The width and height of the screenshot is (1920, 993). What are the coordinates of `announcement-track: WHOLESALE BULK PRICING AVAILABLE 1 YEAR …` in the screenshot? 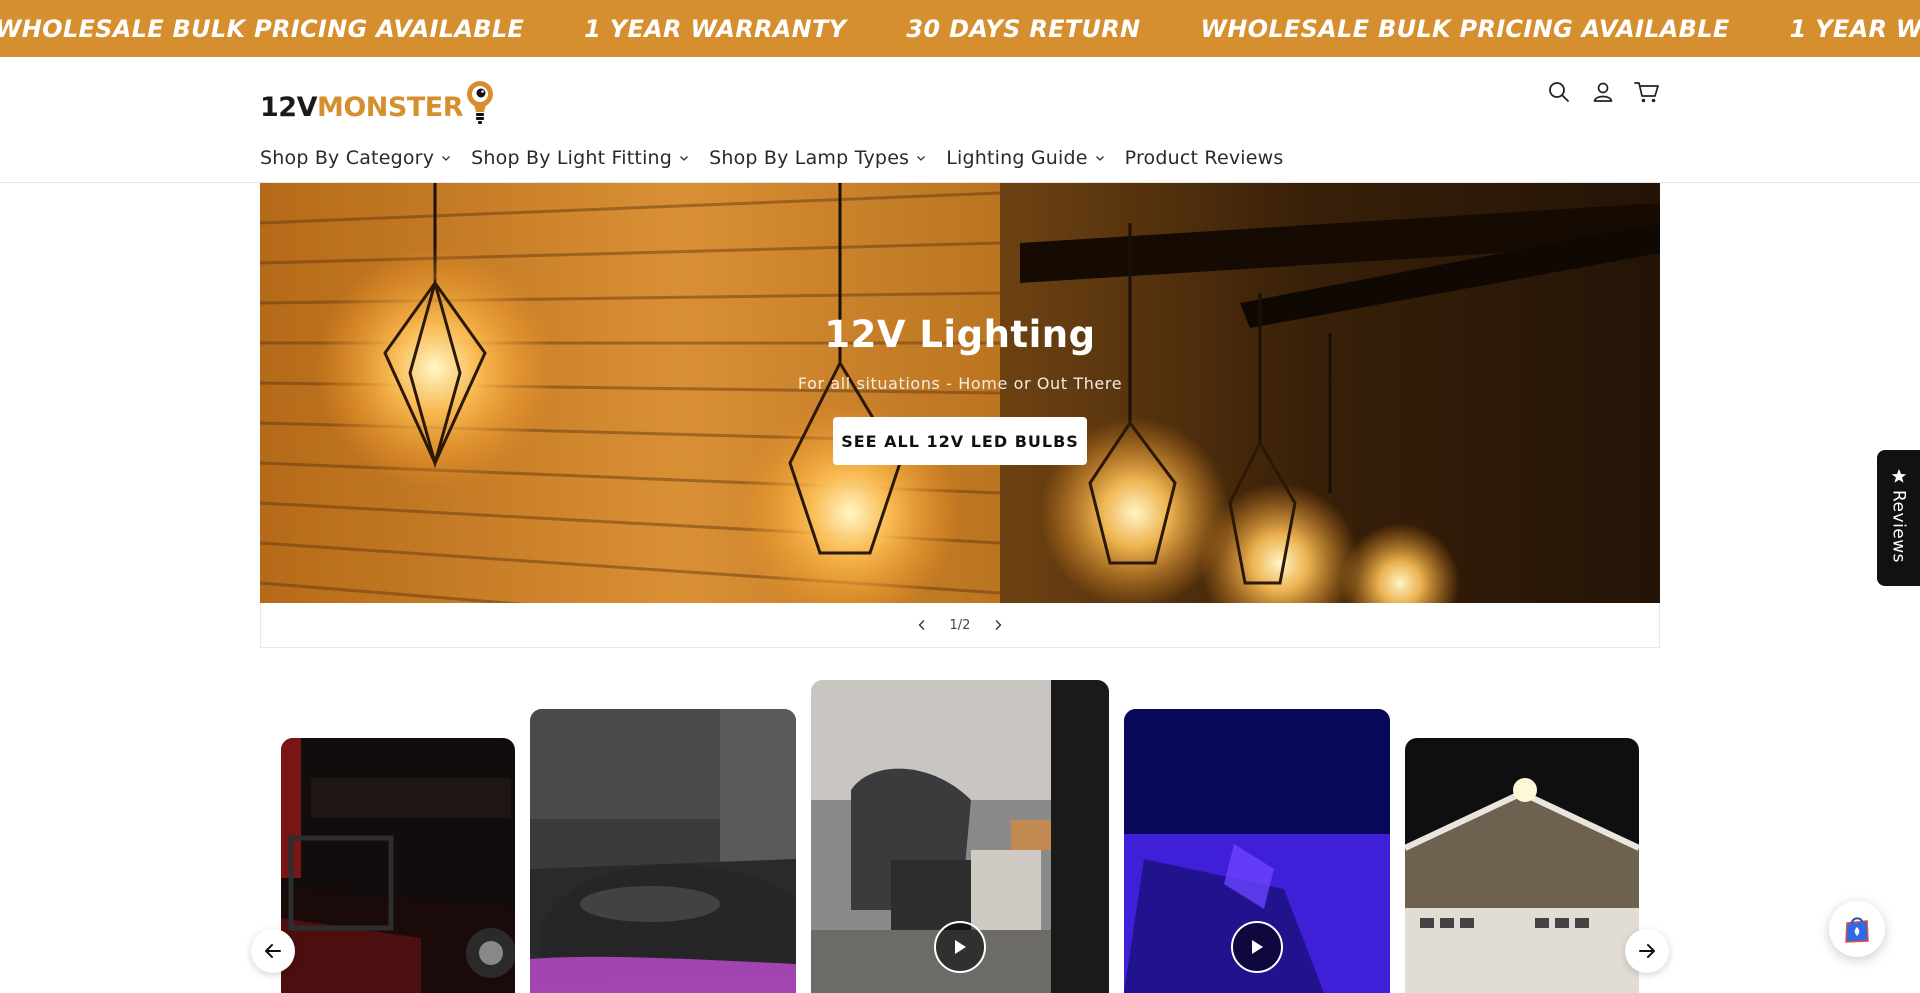 It's located at (960, 28).